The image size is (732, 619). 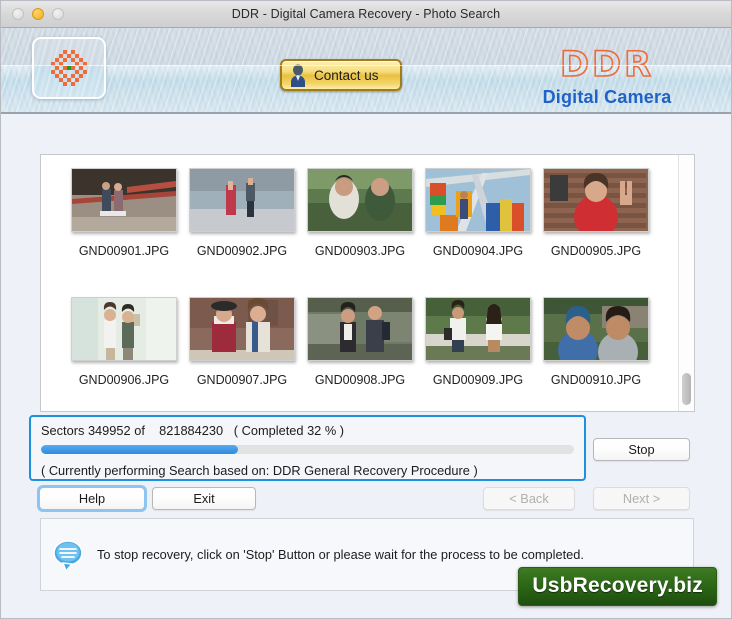 I want to click on photo-thumbnail-gnd00910, so click(x=596, y=329).